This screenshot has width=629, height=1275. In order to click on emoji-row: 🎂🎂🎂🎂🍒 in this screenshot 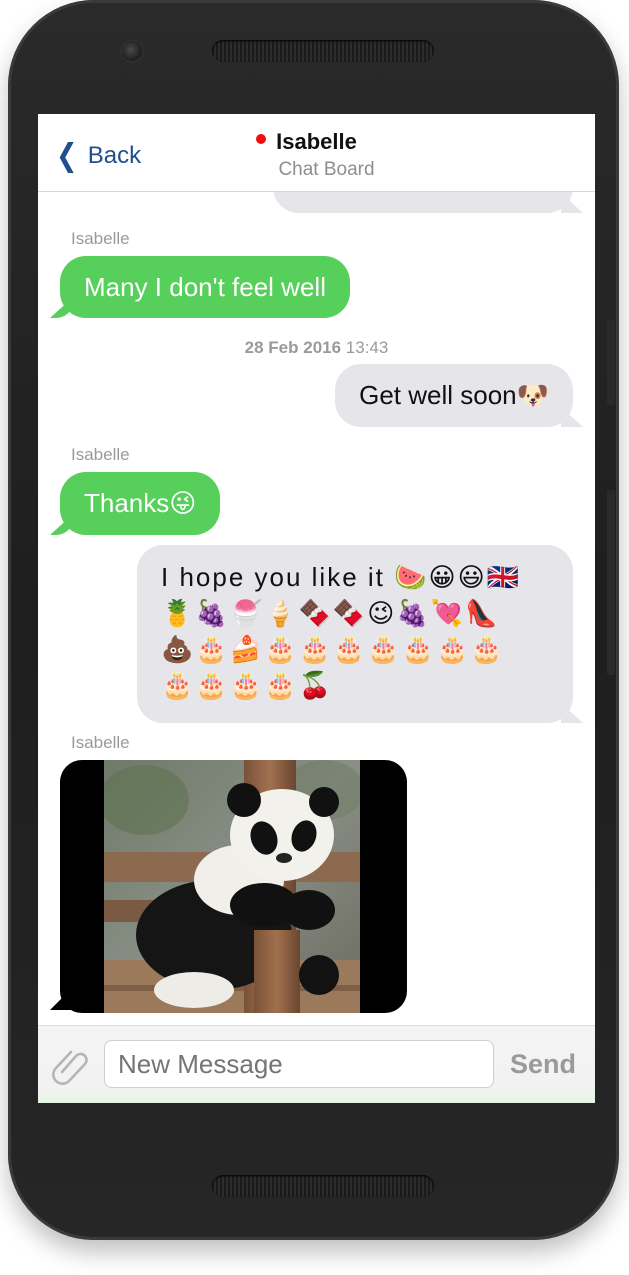, I will do `click(247, 686)`.